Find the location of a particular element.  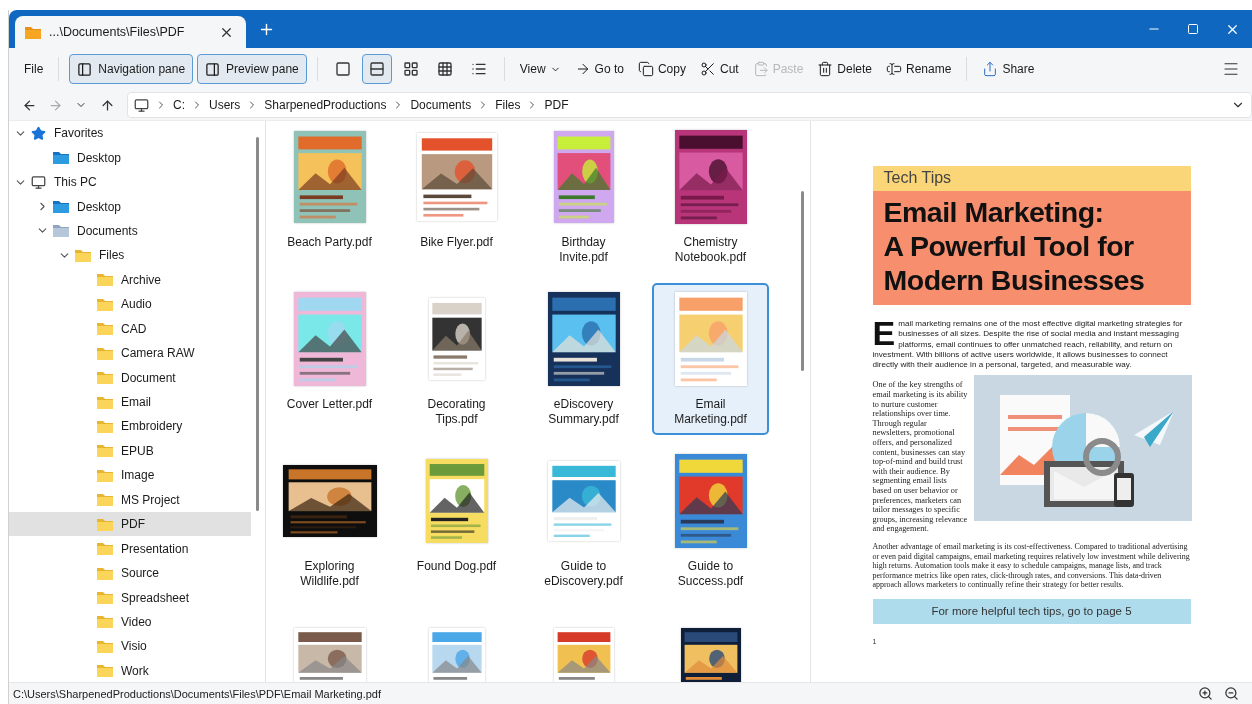

view-menu: View is located at coordinates (540, 69).